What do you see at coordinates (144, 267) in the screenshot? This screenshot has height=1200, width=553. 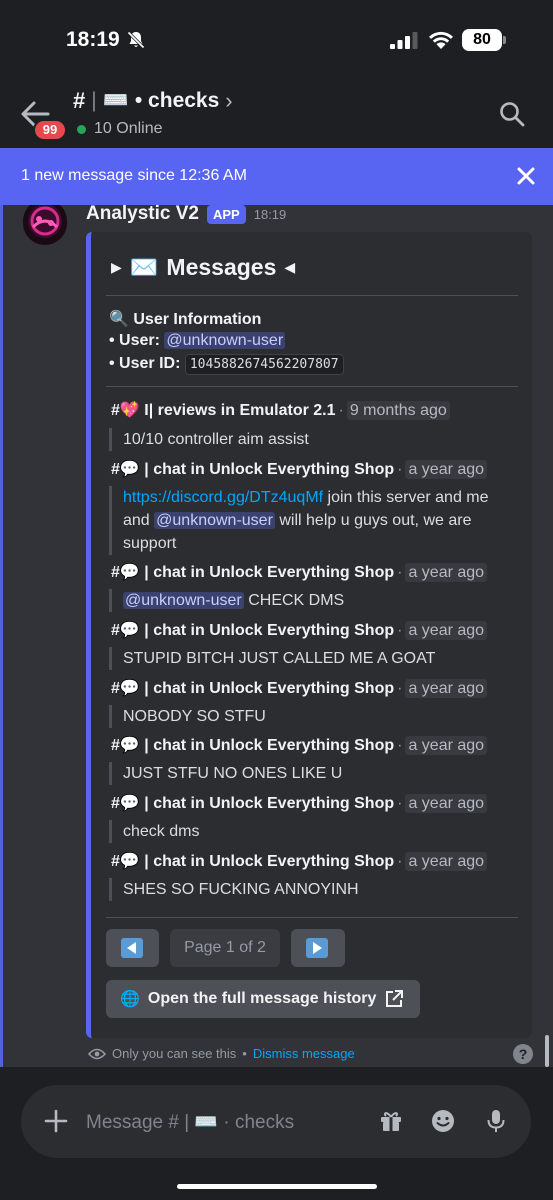 I see `envelope-emoji: ✉️` at bounding box center [144, 267].